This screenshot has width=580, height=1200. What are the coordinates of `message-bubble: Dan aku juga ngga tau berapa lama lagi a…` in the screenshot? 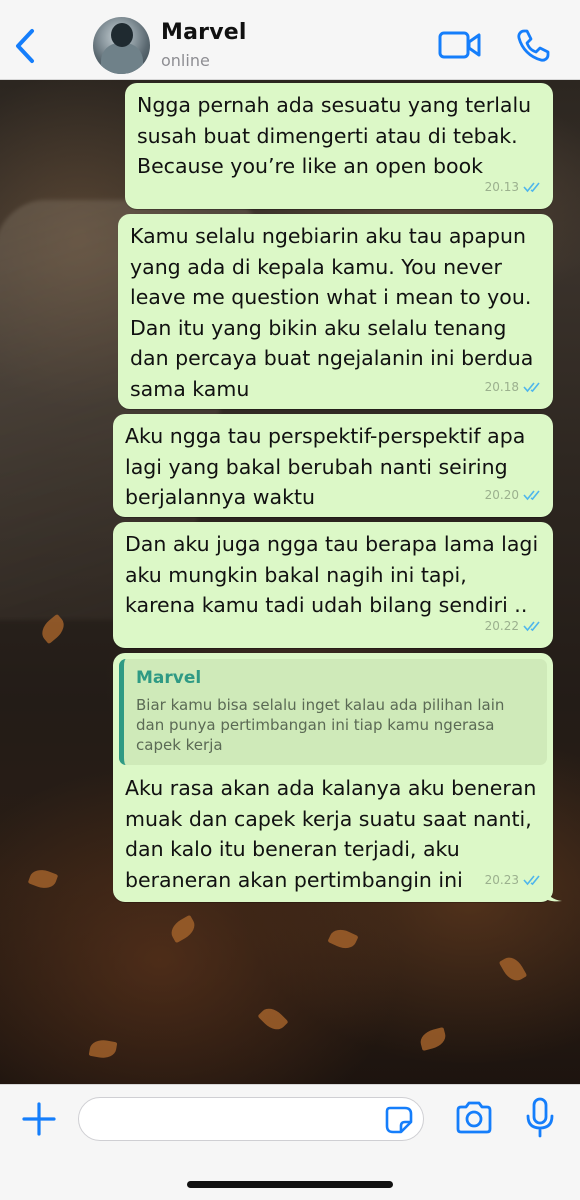 It's located at (333, 585).